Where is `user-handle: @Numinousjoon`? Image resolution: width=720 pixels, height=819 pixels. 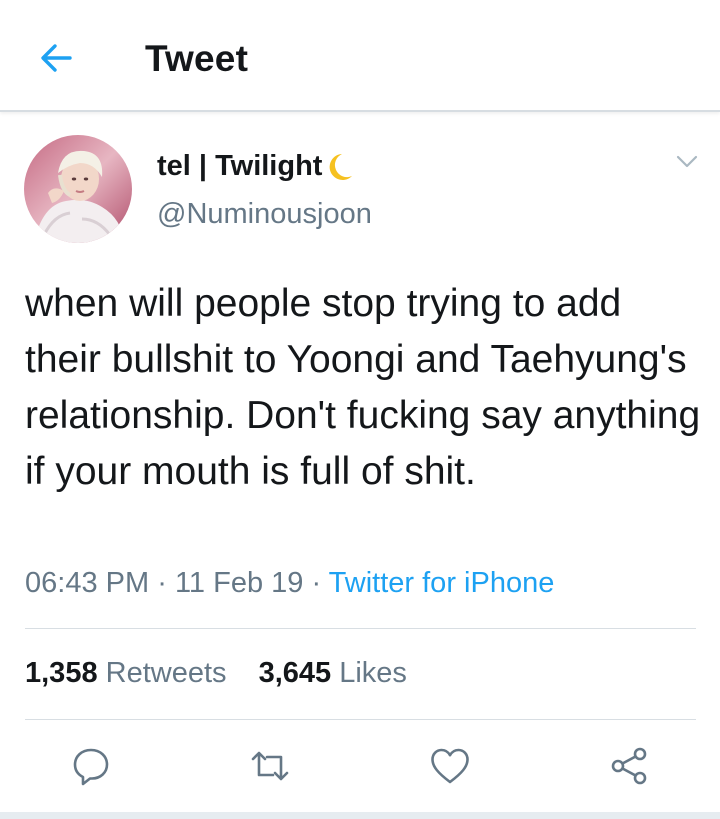 user-handle: @Numinousjoon is located at coordinates (264, 214).